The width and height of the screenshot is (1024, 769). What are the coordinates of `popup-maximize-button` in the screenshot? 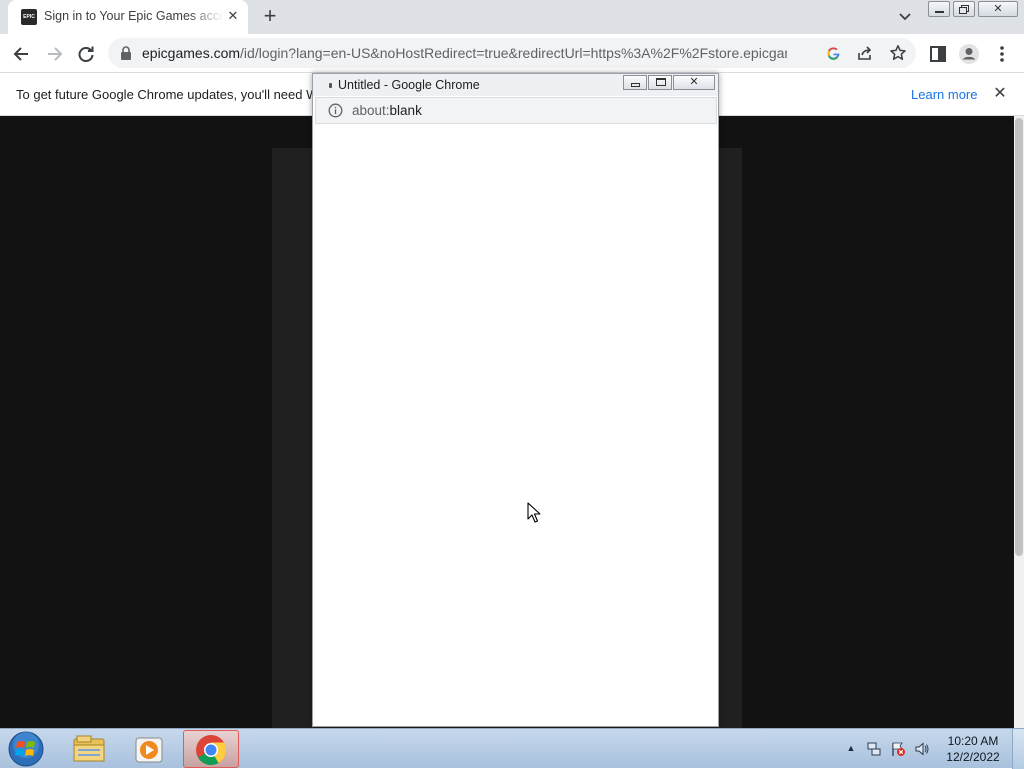 It's located at (660, 82).